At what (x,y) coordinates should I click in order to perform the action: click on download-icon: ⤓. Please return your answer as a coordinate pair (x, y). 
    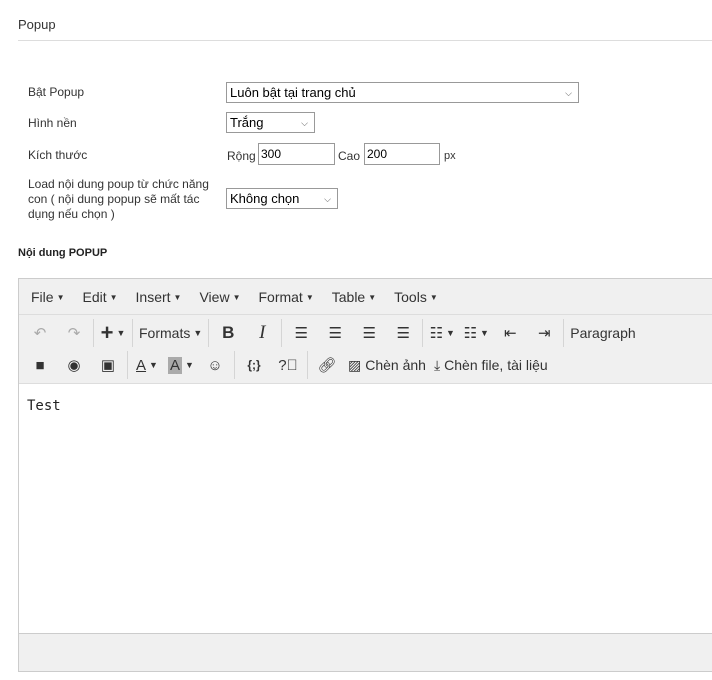
    Looking at the image, I should click on (437, 364).